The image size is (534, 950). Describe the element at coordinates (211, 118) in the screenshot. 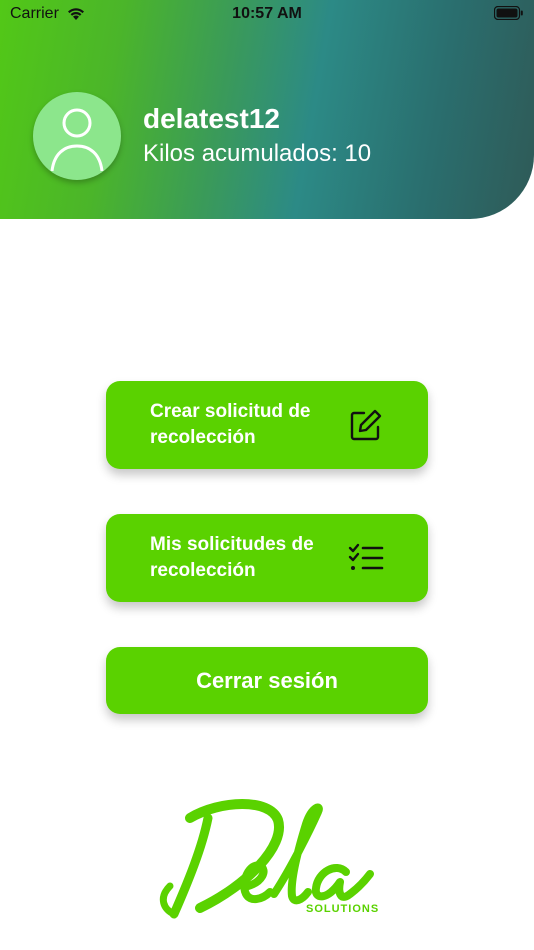

I see `username: delatest12` at that location.